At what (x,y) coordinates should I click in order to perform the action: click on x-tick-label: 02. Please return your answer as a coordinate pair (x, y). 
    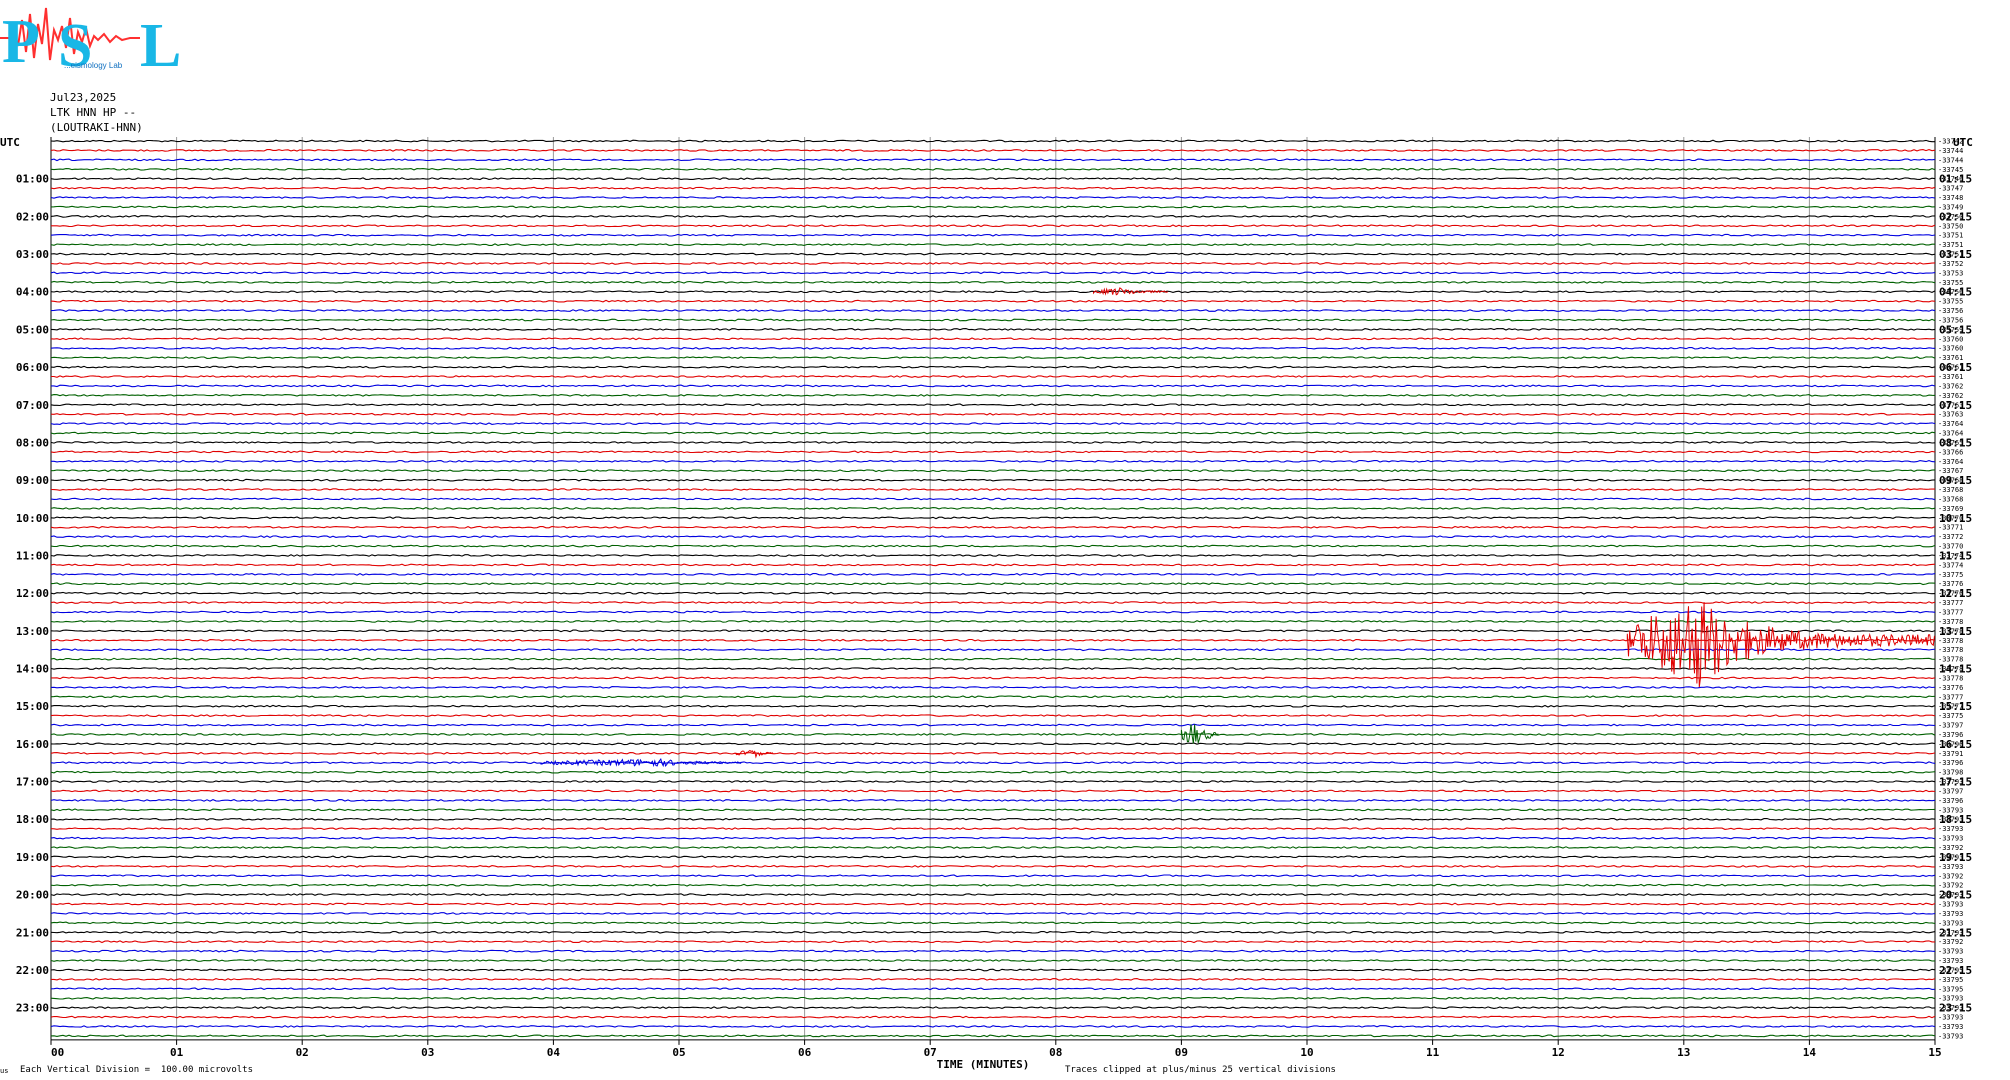
    Looking at the image, I should click on (302, 1052).